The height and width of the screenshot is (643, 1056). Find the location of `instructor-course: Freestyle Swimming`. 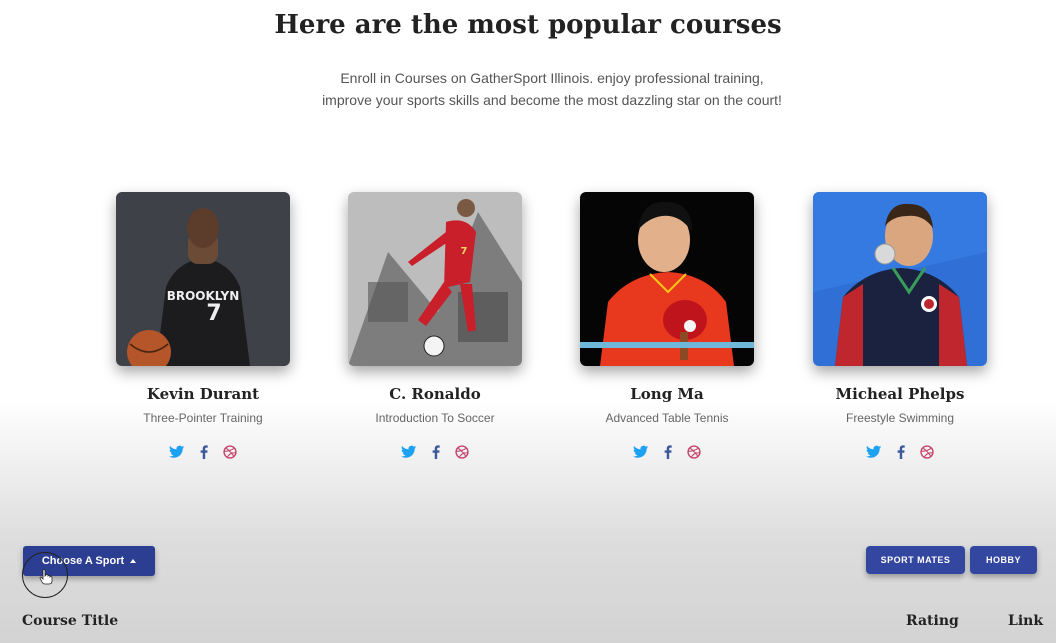

instructor-course: Freestyle Swimming is located at coordinates (900, 418).